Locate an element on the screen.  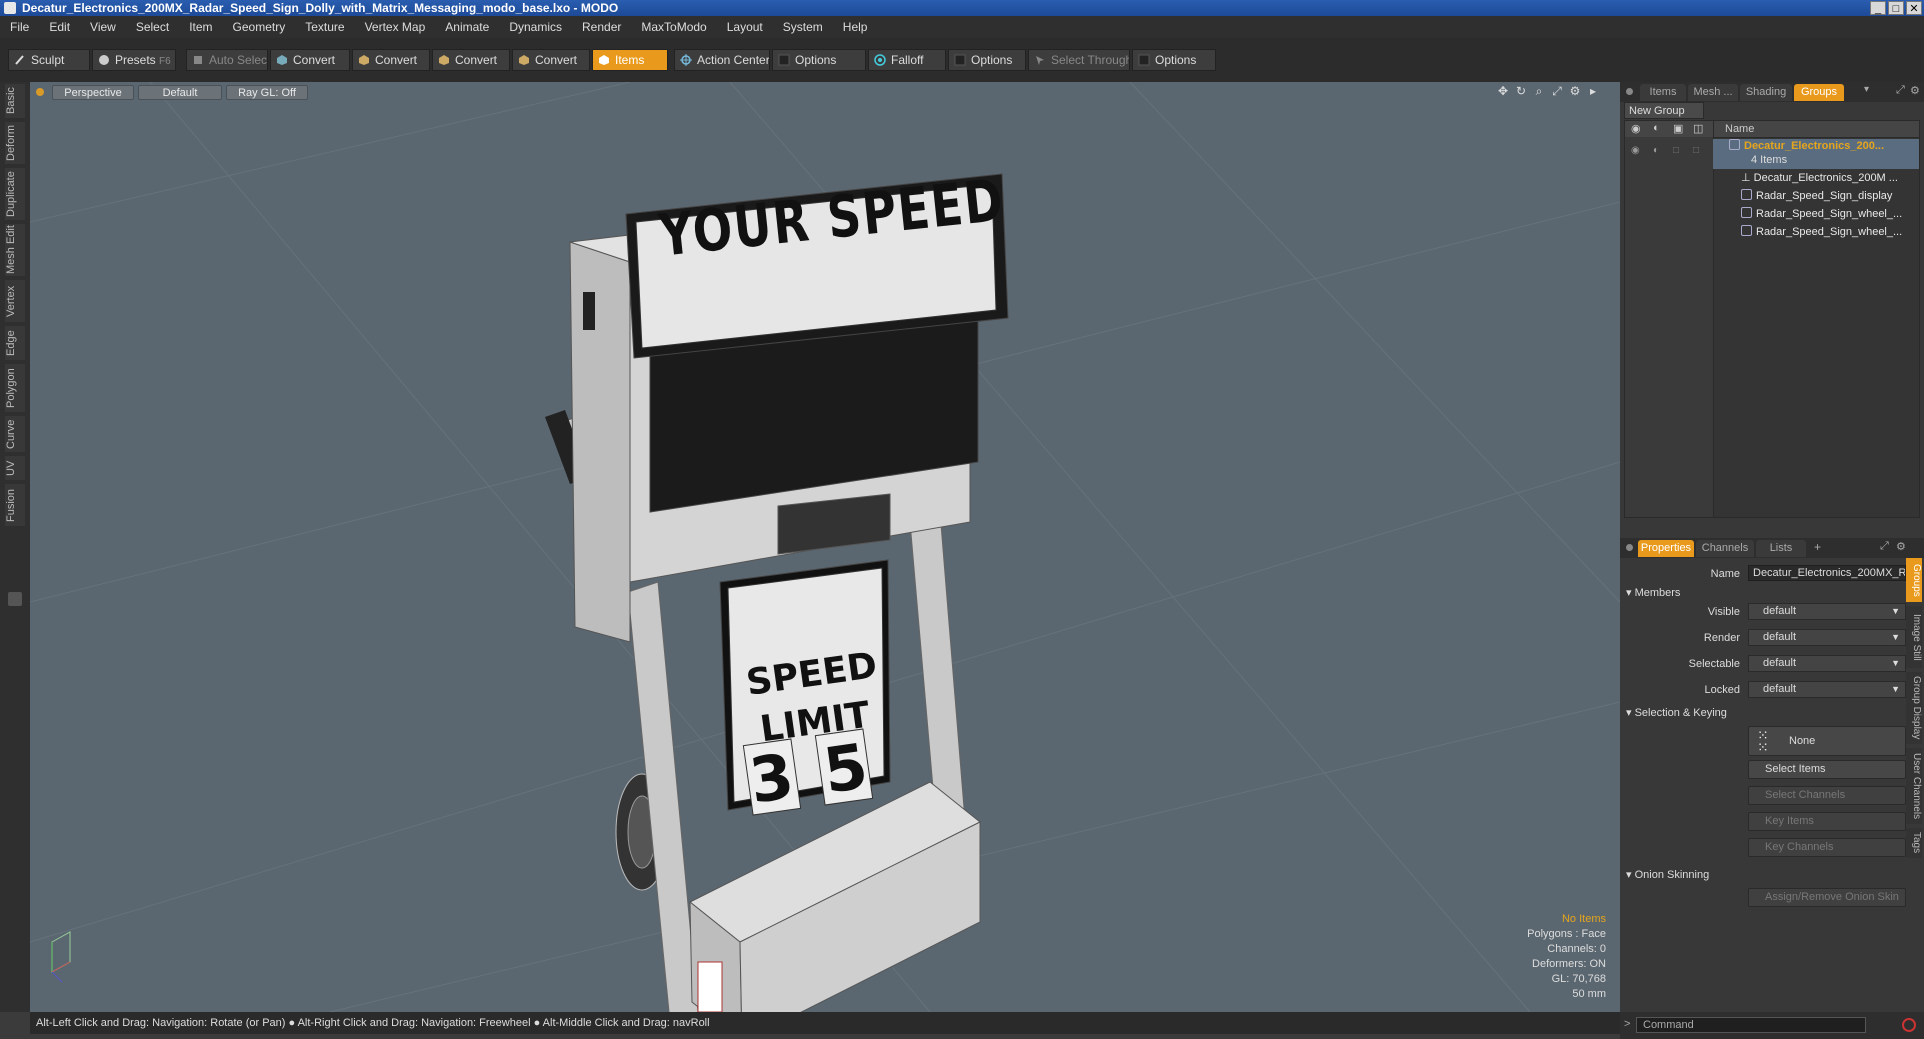
rotate-icon: ↻ is located at coordinates (1521, 91).